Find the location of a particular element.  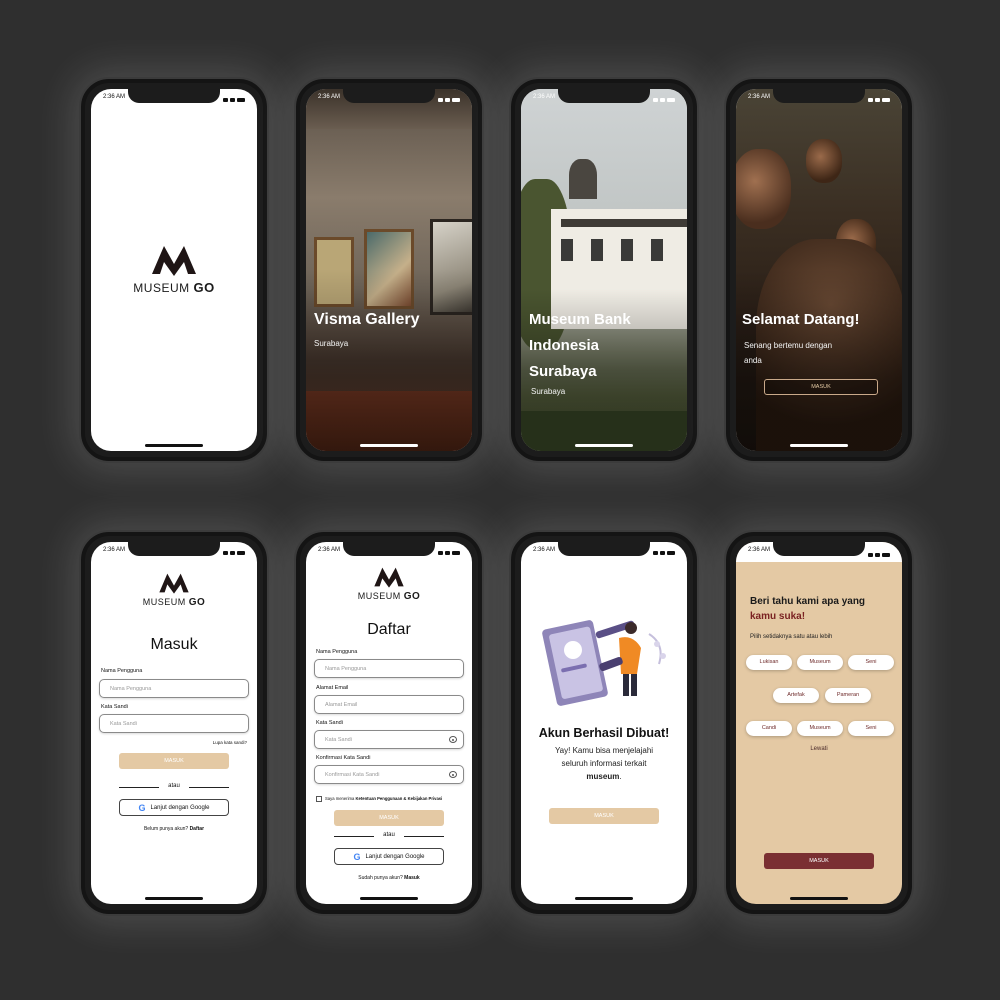

login-link: Masuk is located at coordinates (412, 878).